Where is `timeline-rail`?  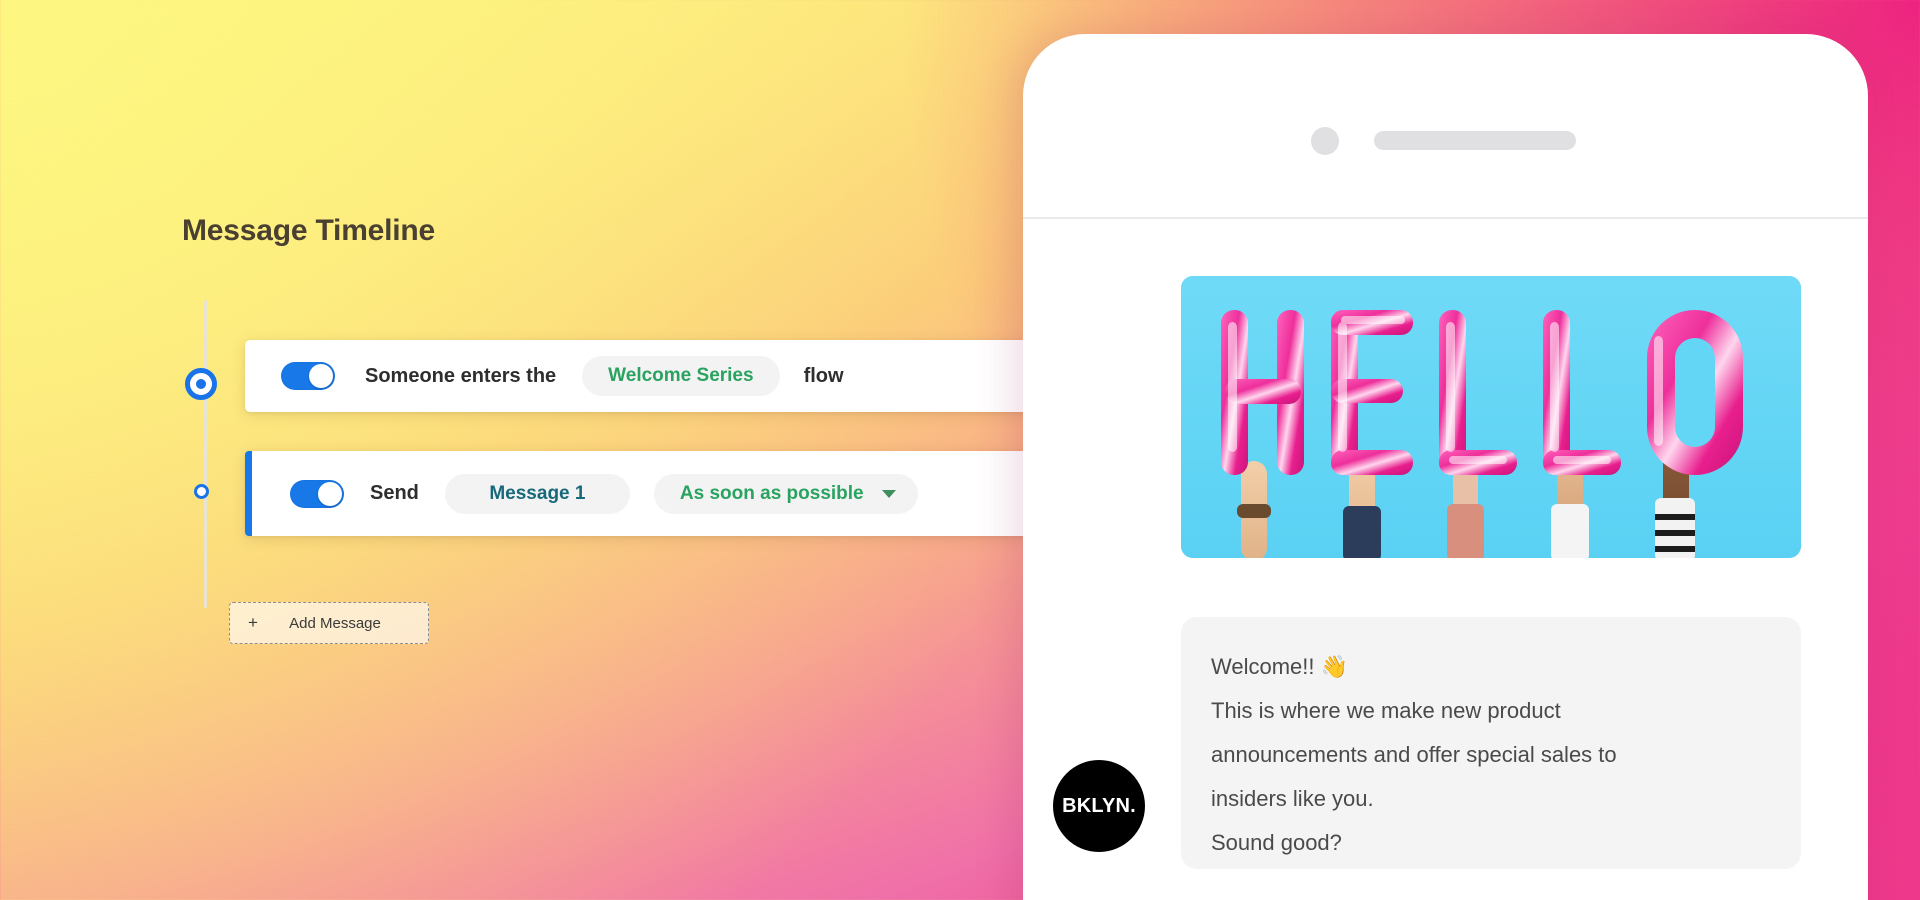
timeline-rail is located at coordinates (205, 454).